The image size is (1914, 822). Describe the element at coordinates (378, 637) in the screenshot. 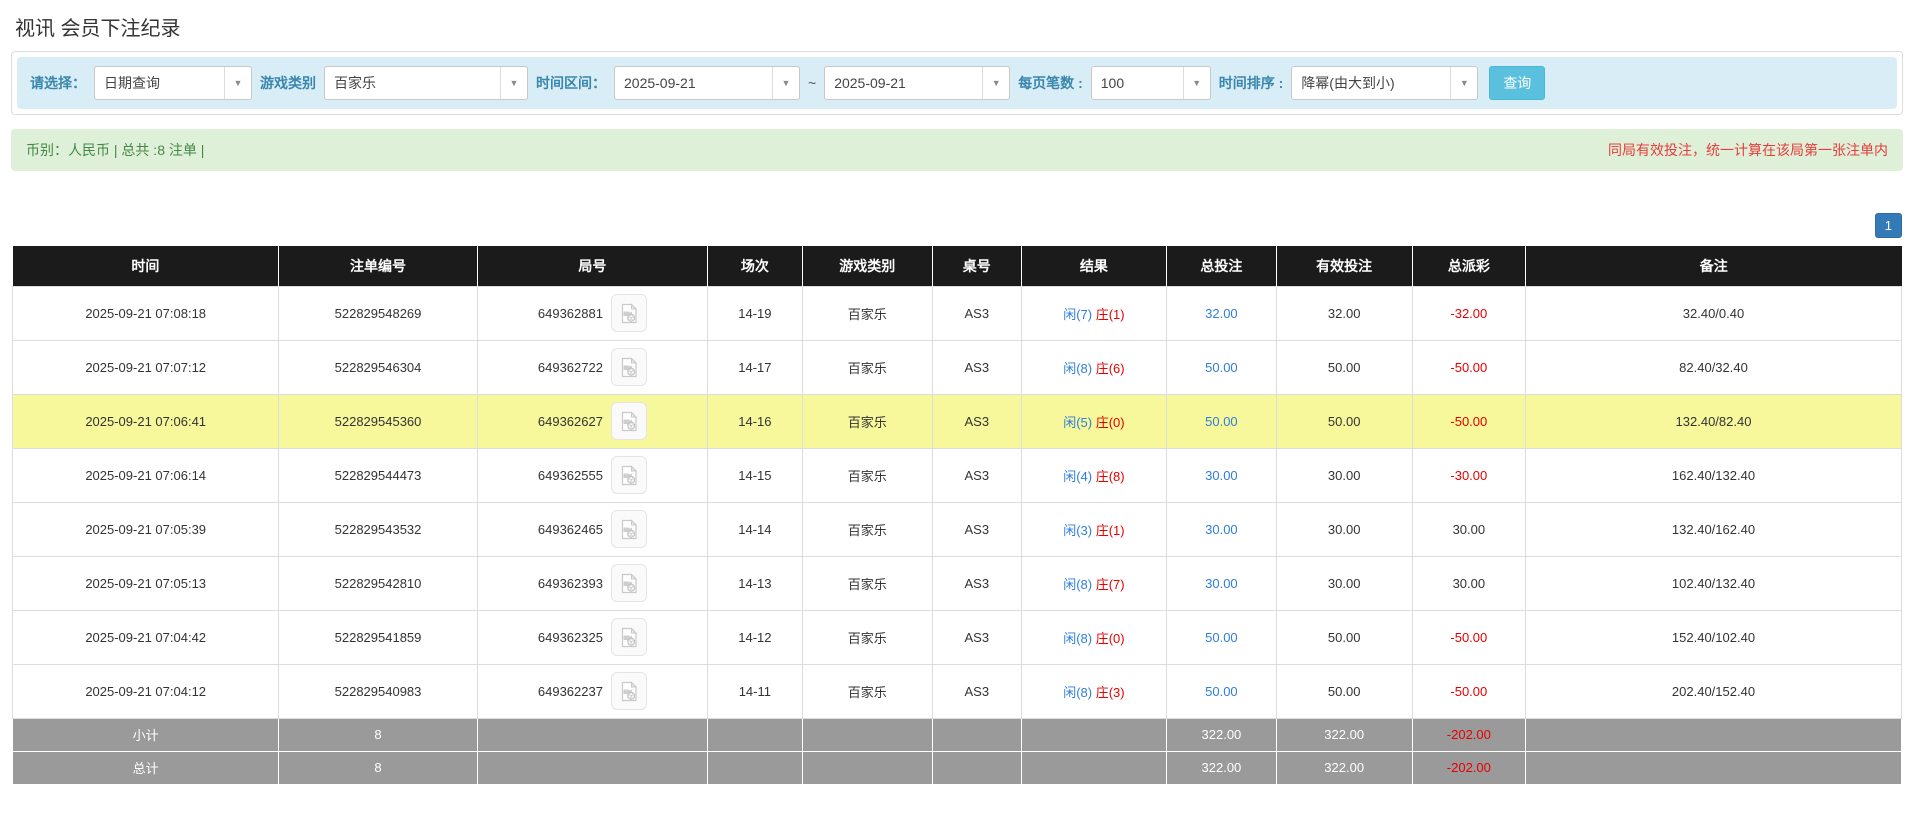

I see `bet-id-cell: 522829541859` at that location.